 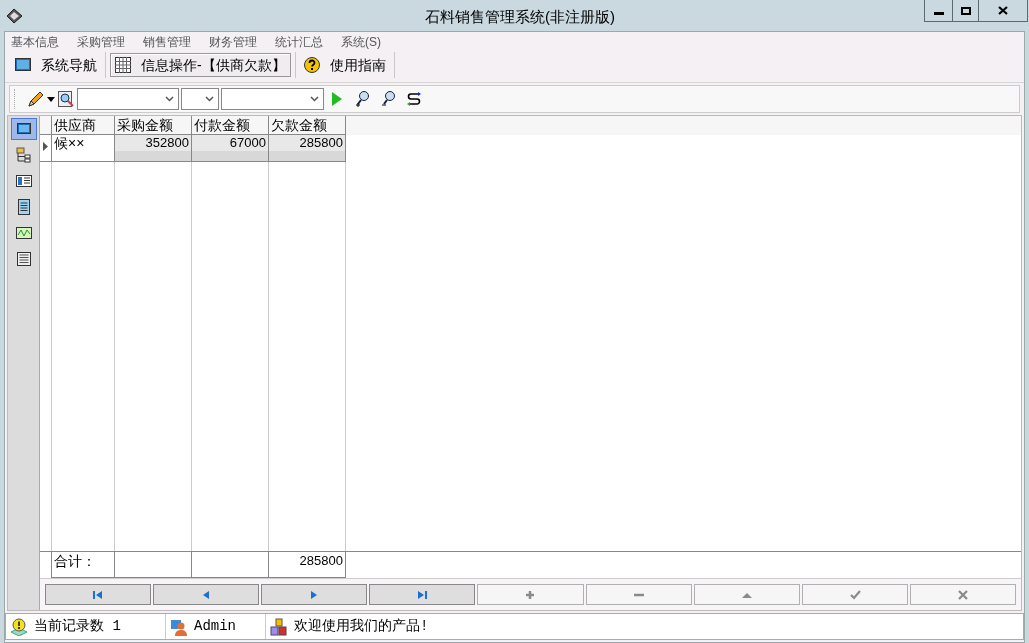 I want to click on menu-item: 统计汇总, so click(x=299, y=41).